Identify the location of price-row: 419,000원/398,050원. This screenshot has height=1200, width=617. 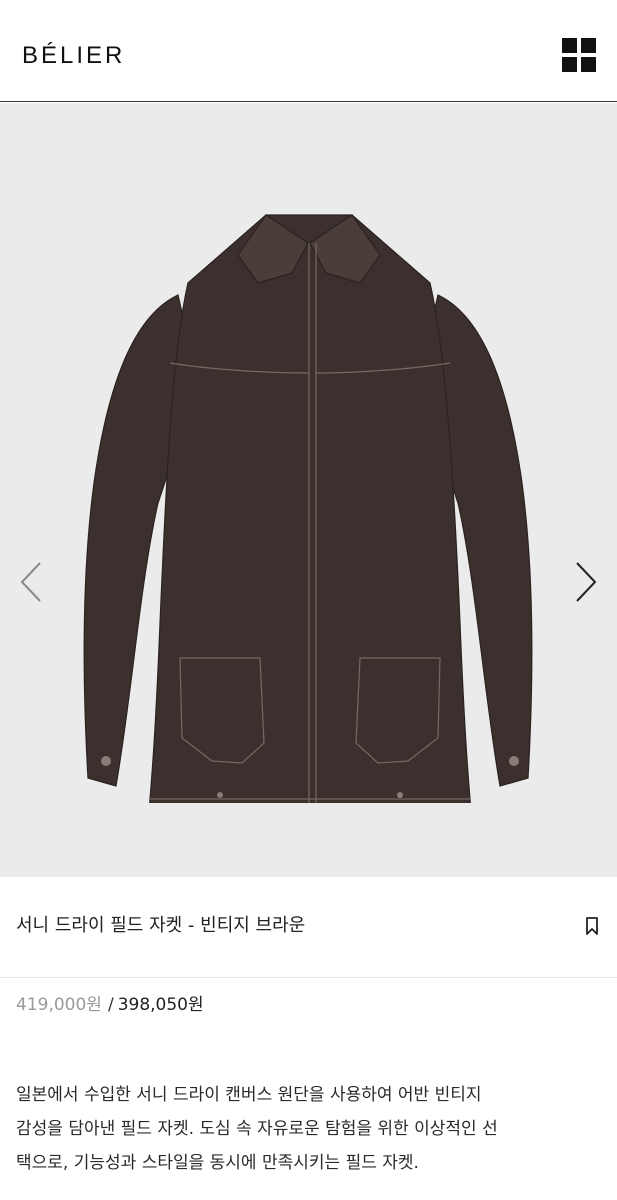
(110, 1005).